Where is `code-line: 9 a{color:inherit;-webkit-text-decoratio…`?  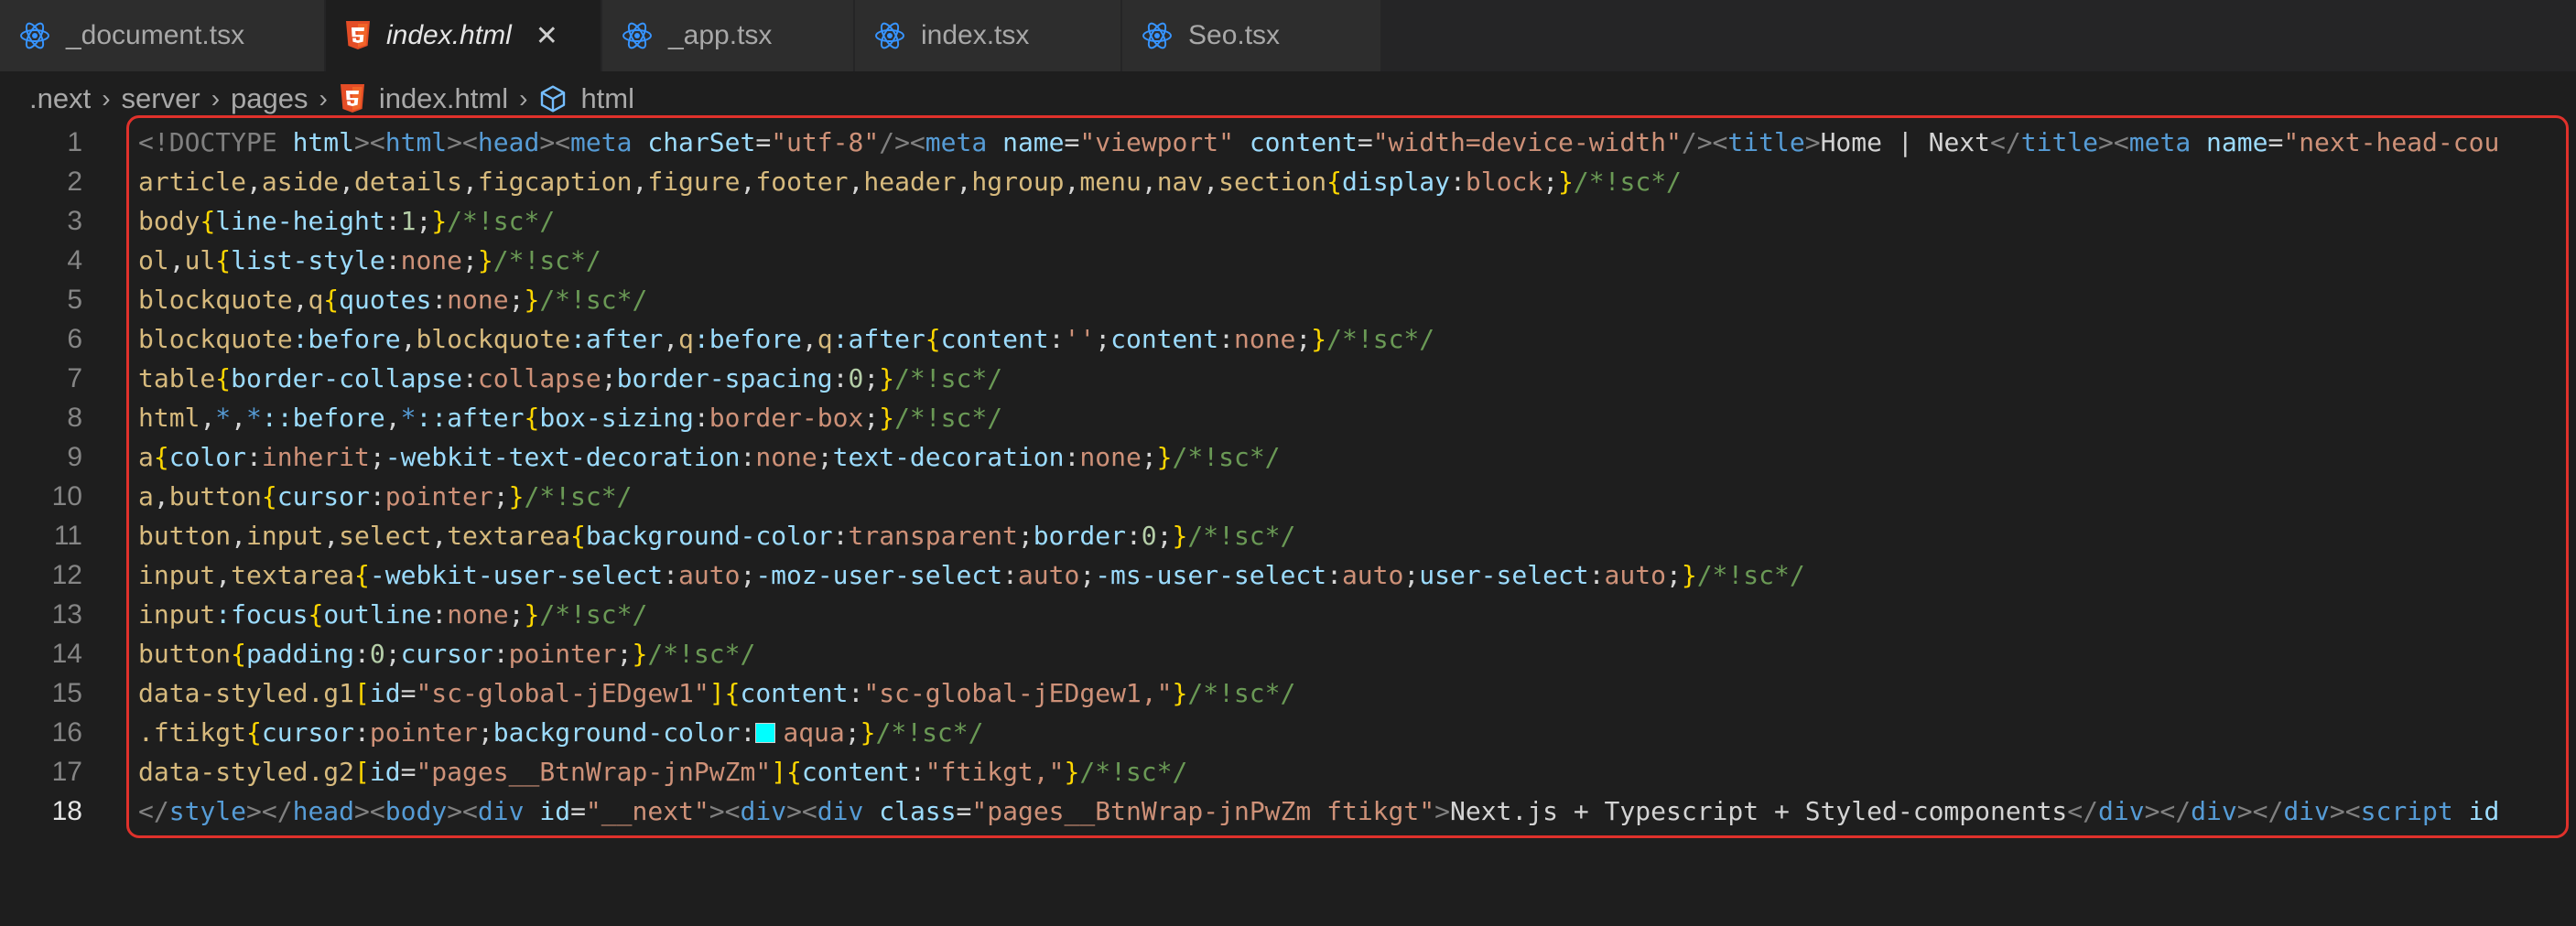 code-line: 9 a{color:inherit;-webkit-text-decoratio… is located at coordinates (1288, 457).